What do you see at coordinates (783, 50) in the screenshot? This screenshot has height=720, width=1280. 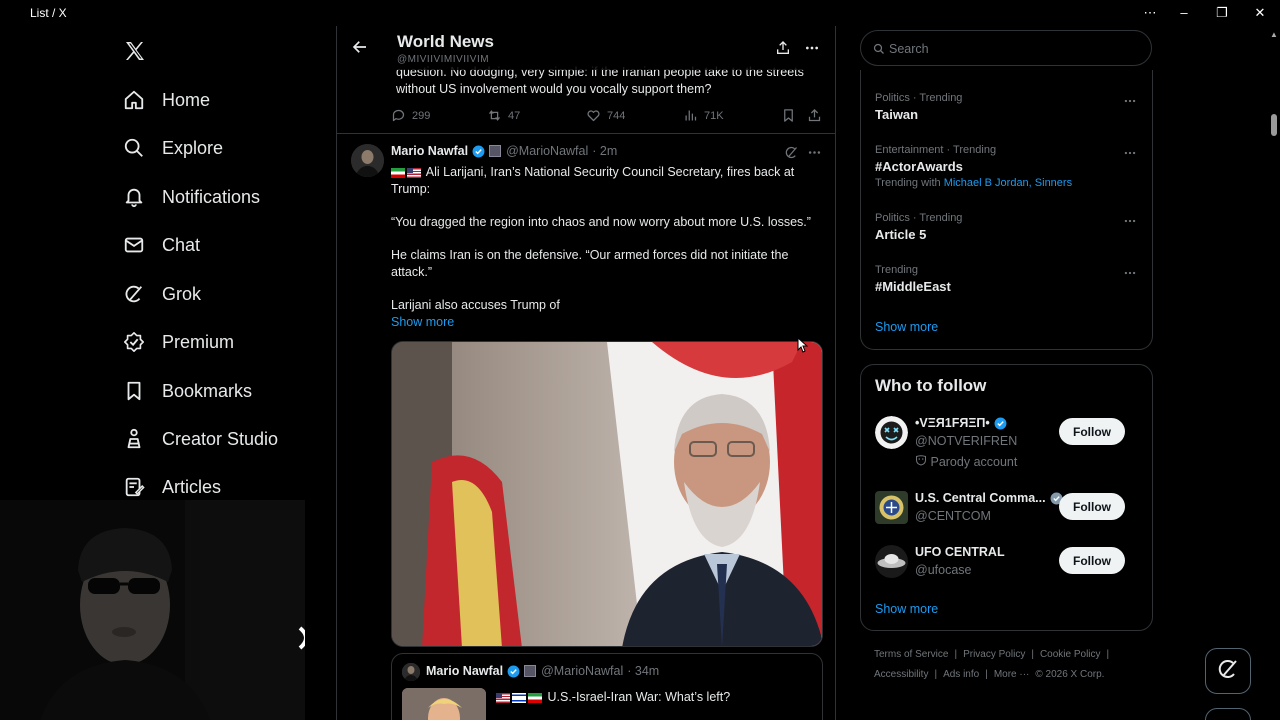 I see `share-icon` at bounding box center [783, 50].